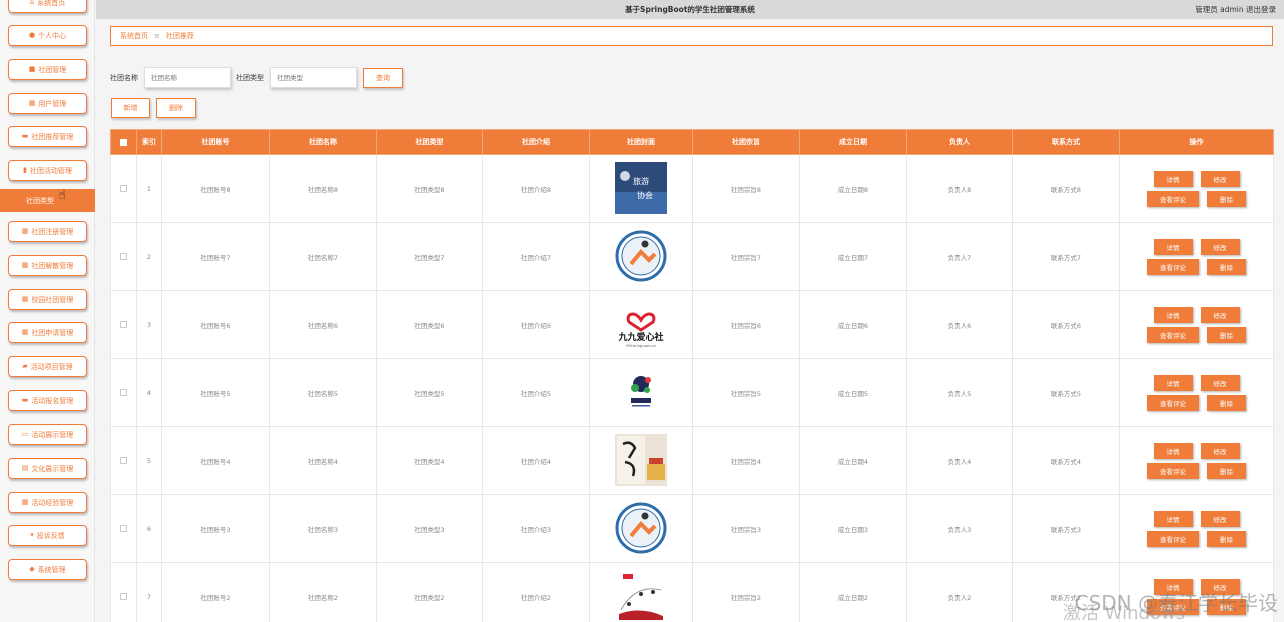 The width and height of the screenshot is (1284, 622). Describe the element at coordinates (313, 77) in the screenshot. I see `club-type-input` at that location.